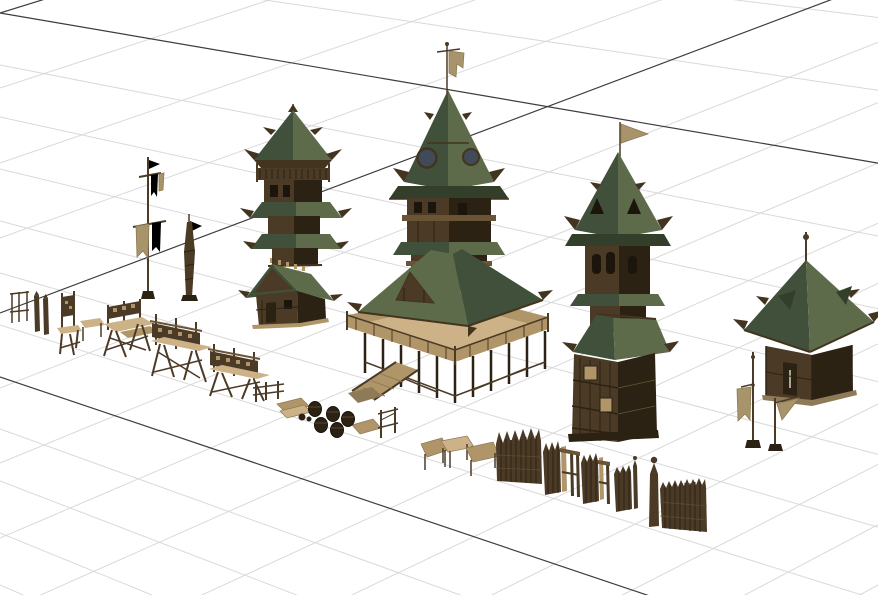 This screenshot has width=878, height=595. Describe the element at coordinates (460, 455) in the screenshot. I see `model-market-stall` at that location.